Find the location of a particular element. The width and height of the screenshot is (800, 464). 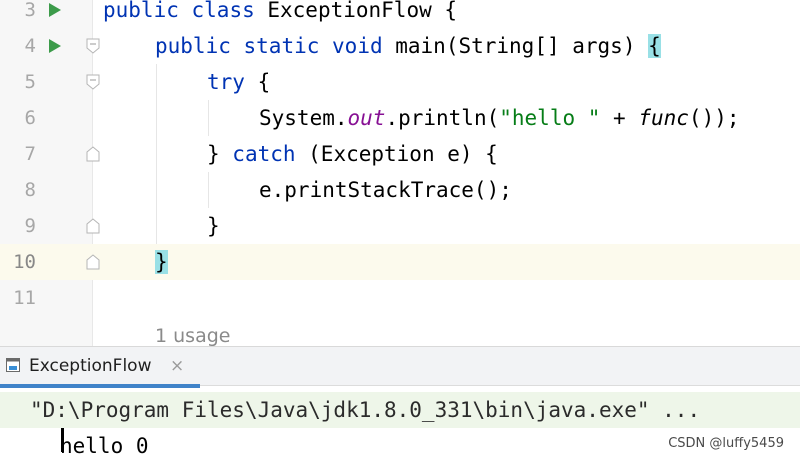

line-number: 7 is located at coordinates (30, 154).